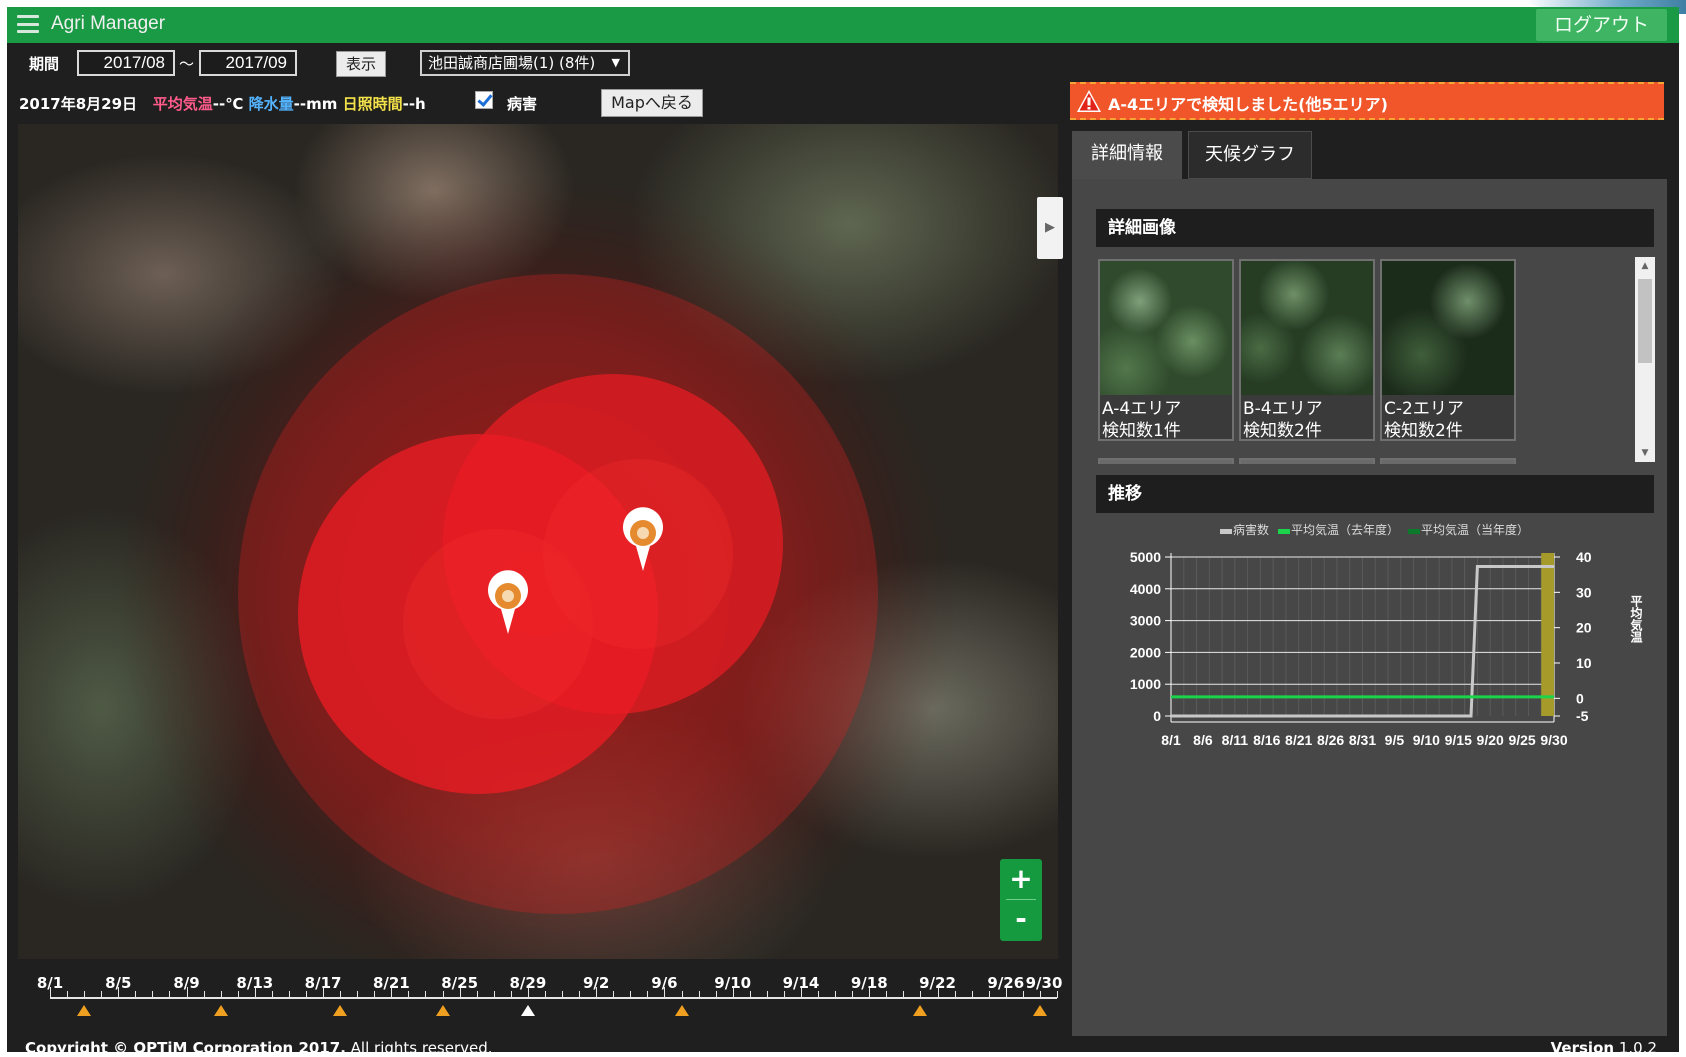 This screenshot has width=1686, height=1057. What do you see at coordinates (391, 983) in the screenshot?
I see `timeline-date-label: 8/21` at bounding box center [391, 983].